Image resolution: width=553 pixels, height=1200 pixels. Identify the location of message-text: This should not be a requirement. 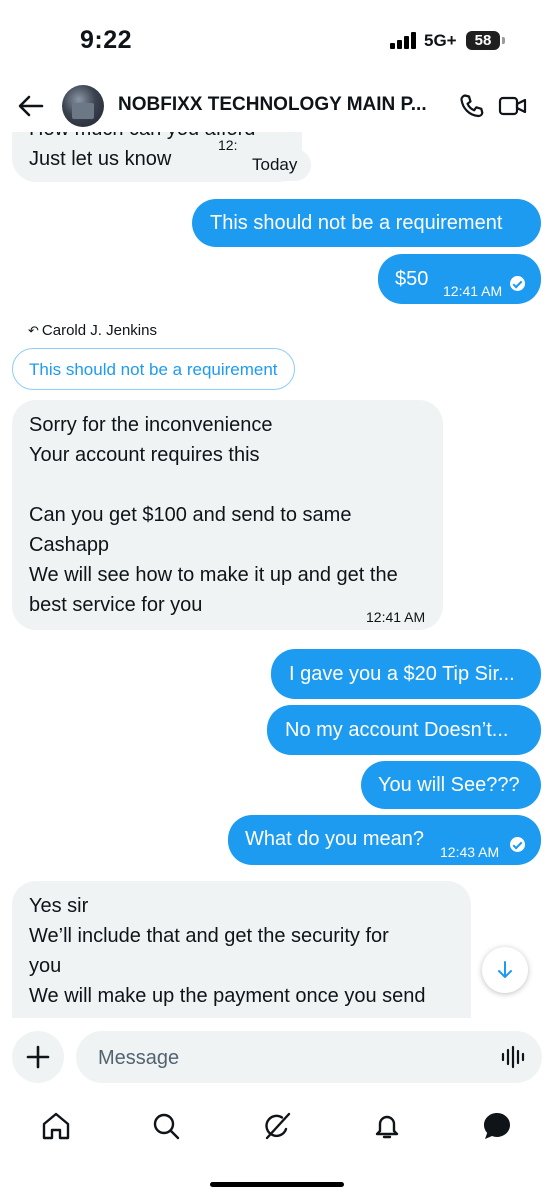
(356, 223).